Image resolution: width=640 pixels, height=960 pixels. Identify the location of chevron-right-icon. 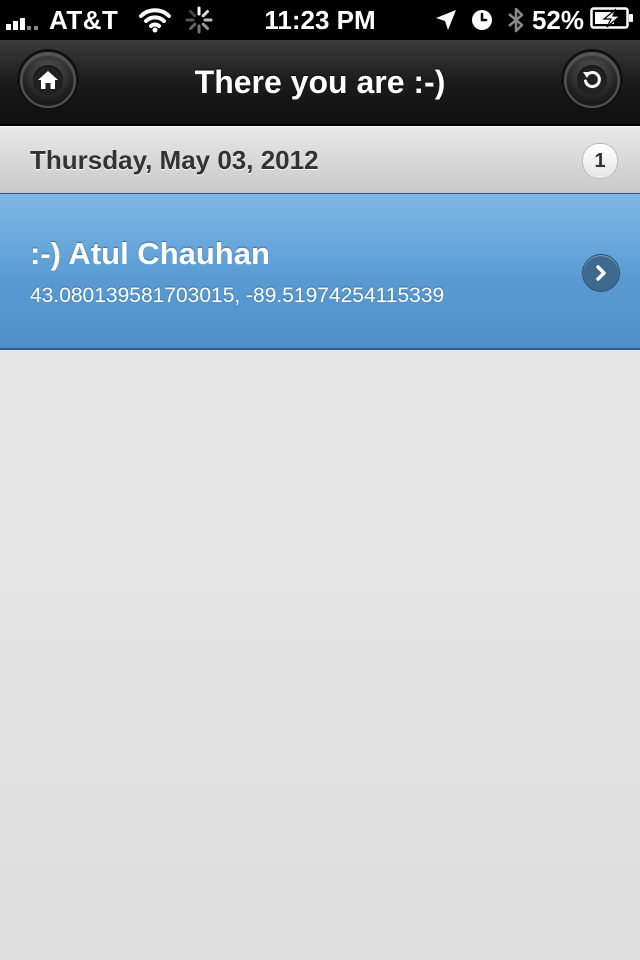
(601, 273).